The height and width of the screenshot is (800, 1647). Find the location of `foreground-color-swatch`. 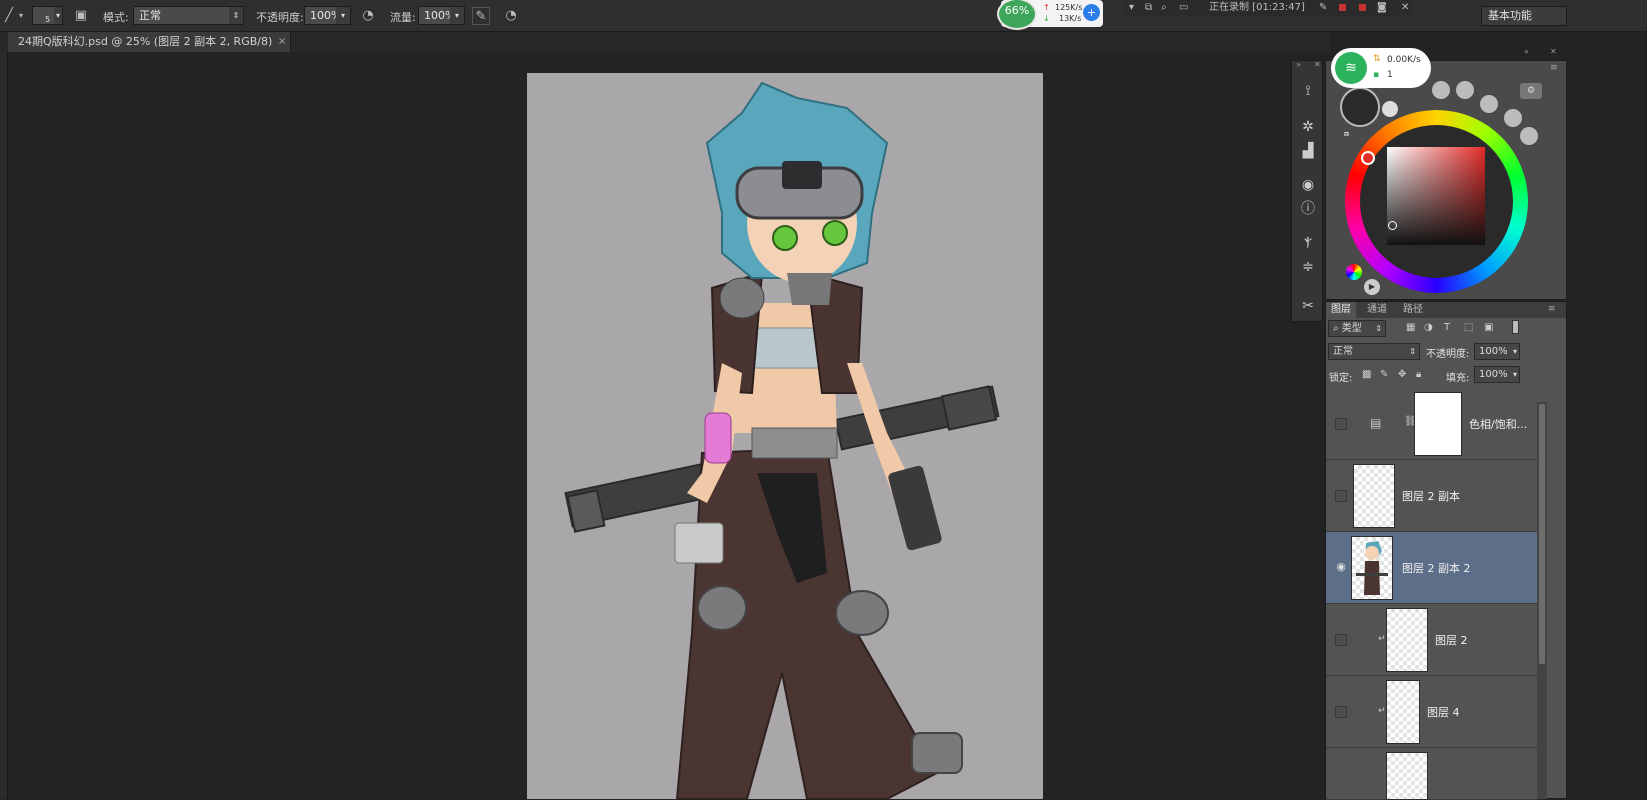

foreground-color-swatch is located at coordinates (1360, 107).